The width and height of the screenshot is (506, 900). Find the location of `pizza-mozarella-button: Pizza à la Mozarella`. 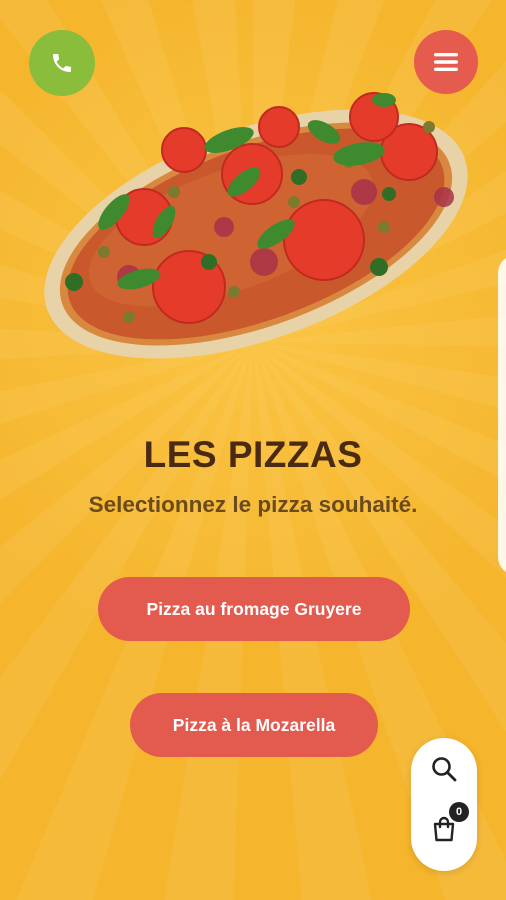

pizza-mozarella-button: Pizza à la Mozarella is located at coordinates (254, 725).